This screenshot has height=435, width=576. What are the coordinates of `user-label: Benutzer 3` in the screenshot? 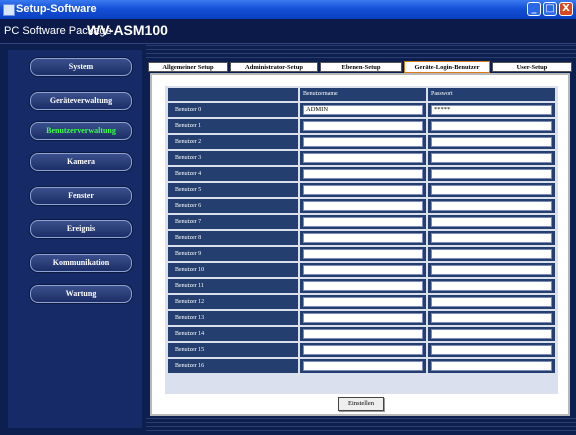 It's located at (233, 158).